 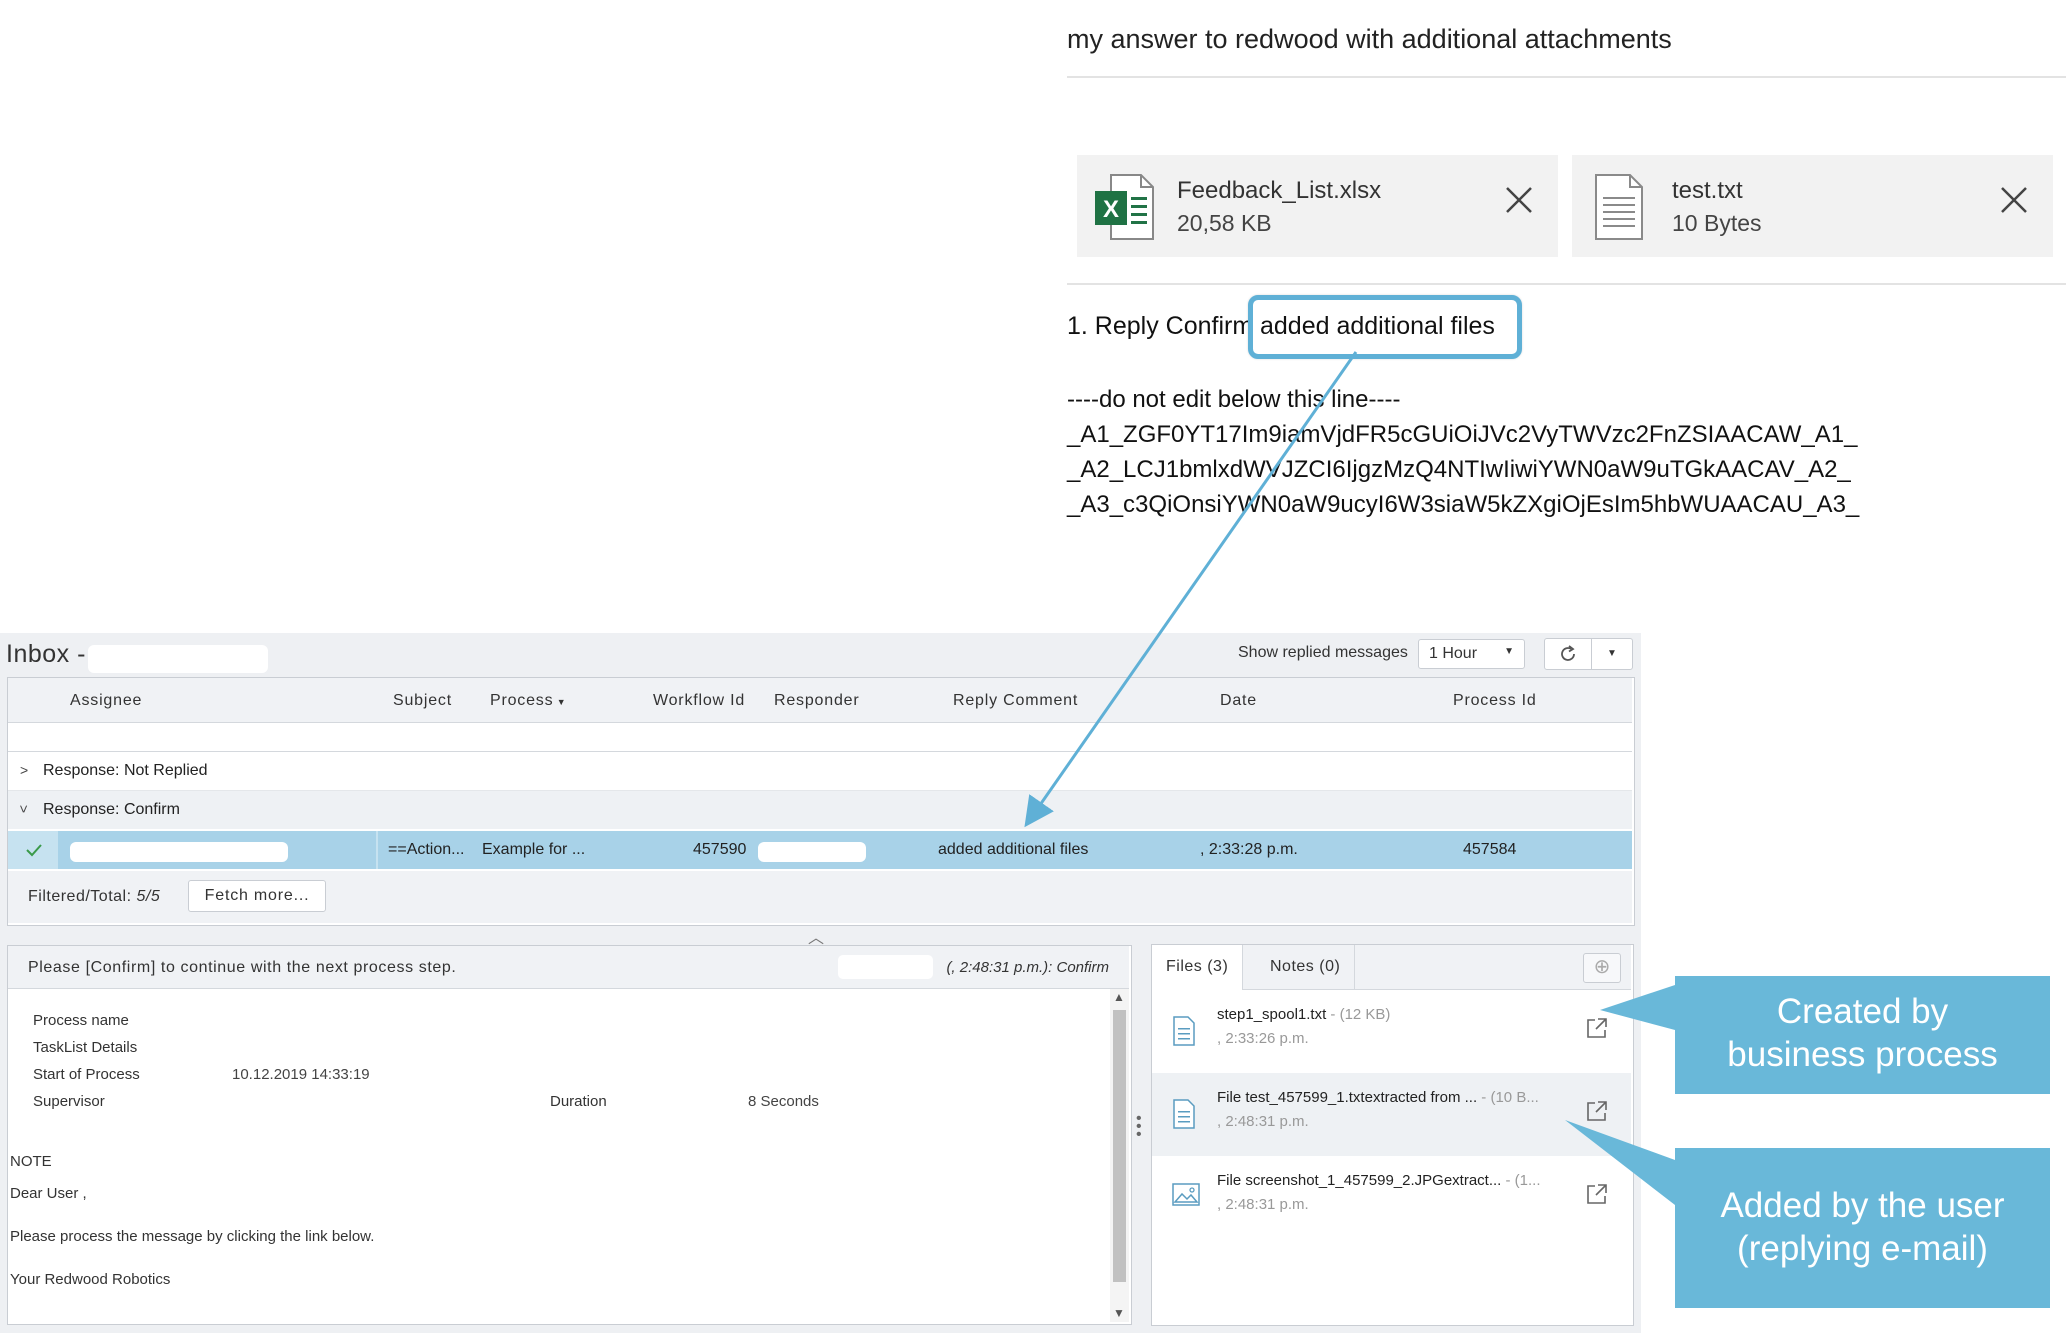 What do you see at coordinates (1111, 209) in the screenshot?
I see `svg-text: X` at bounding box center [1111, 209].